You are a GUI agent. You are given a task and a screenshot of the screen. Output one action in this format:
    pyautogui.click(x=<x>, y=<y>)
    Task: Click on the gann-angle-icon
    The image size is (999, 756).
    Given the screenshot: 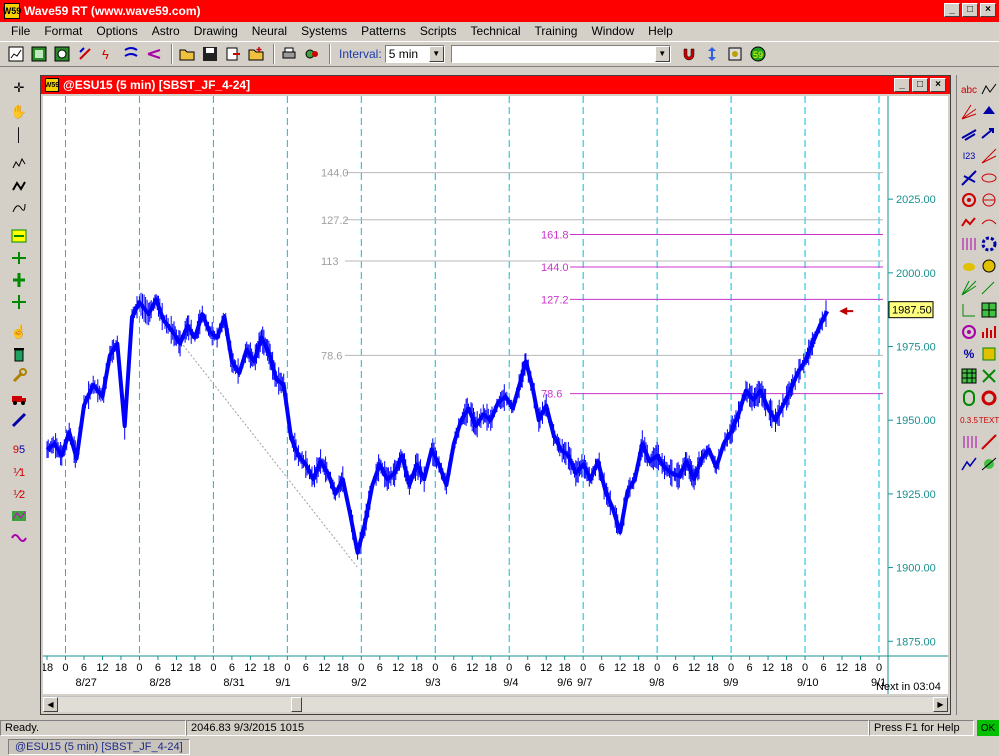 What is the action you would take?
    pyautogui.click(x=969, y=178)
    